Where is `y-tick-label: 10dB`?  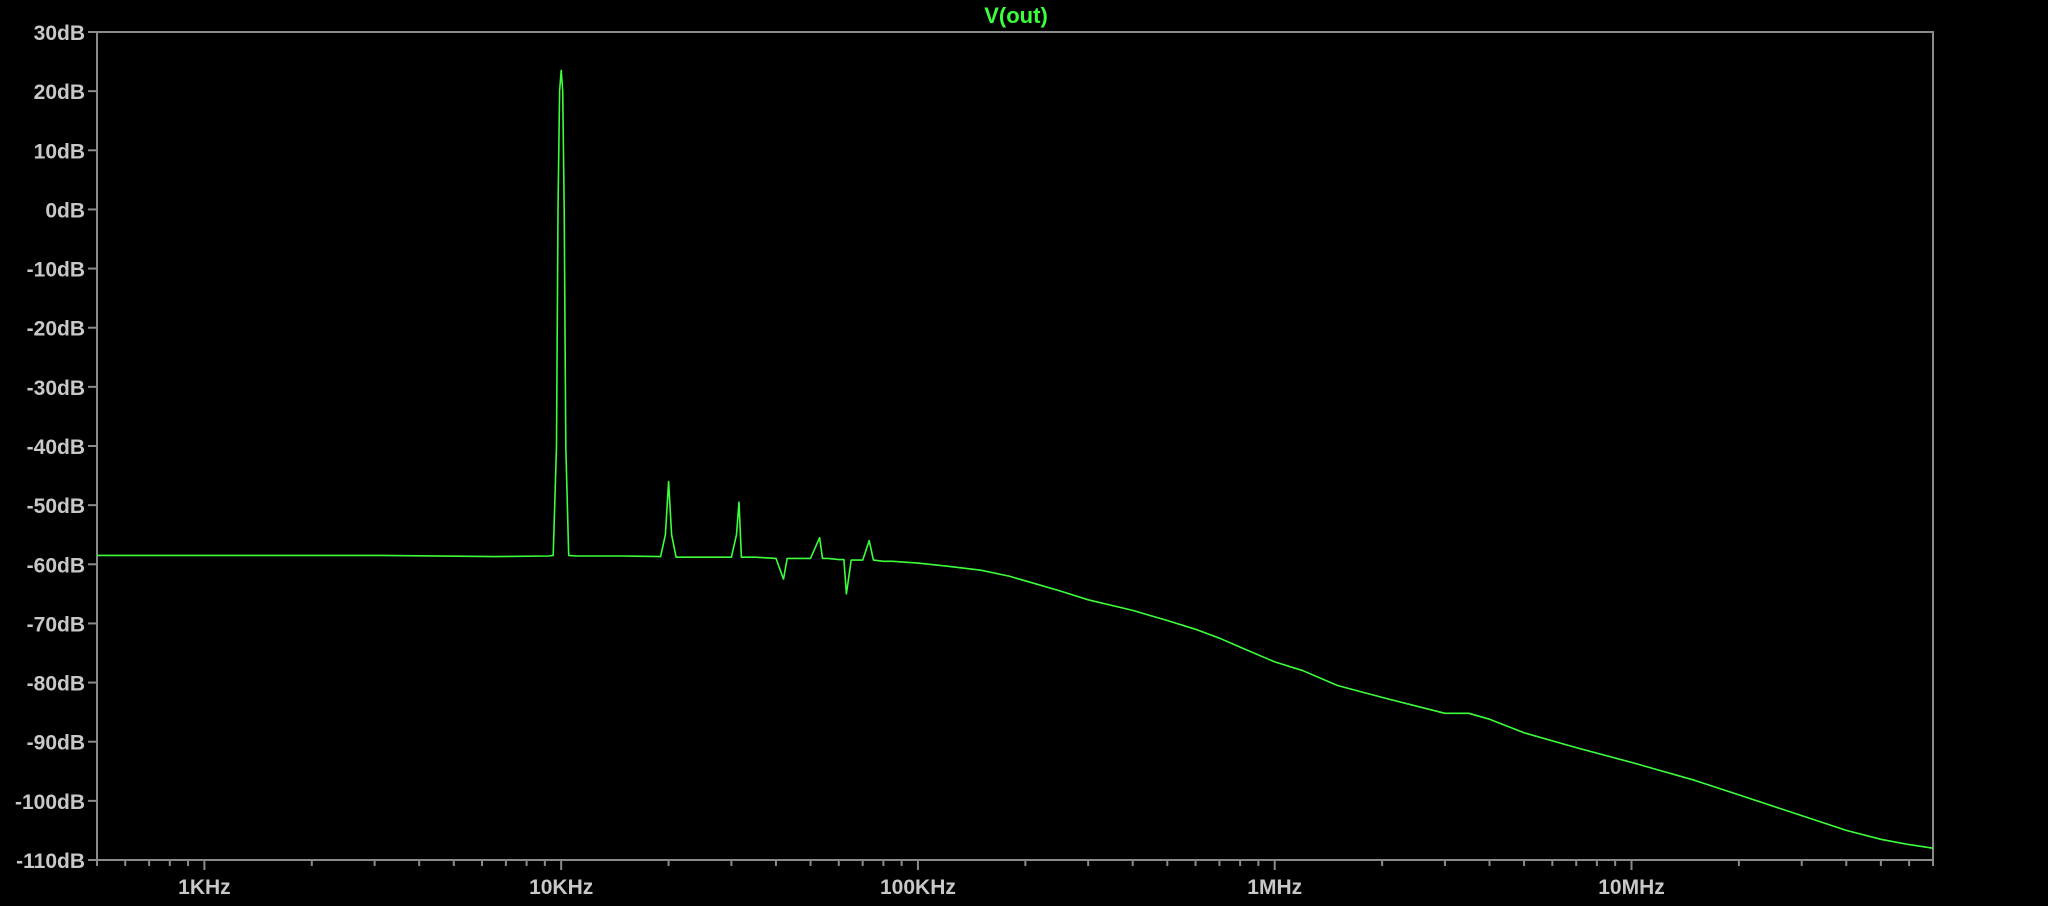
y-tick-label: 10dB is located at coordinates (59, 151).